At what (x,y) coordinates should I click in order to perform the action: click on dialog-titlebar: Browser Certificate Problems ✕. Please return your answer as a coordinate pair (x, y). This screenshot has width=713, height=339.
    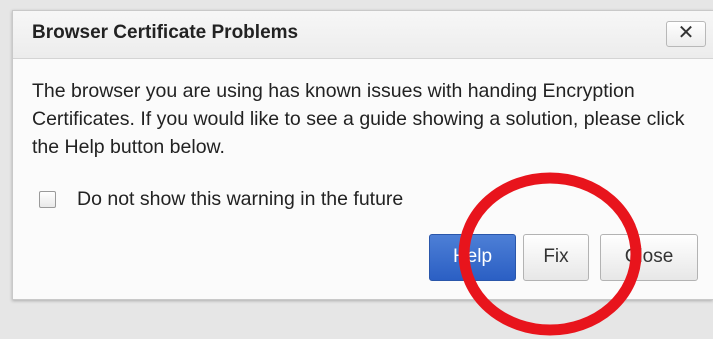
    Looking at the image, I should click on (363, 35).